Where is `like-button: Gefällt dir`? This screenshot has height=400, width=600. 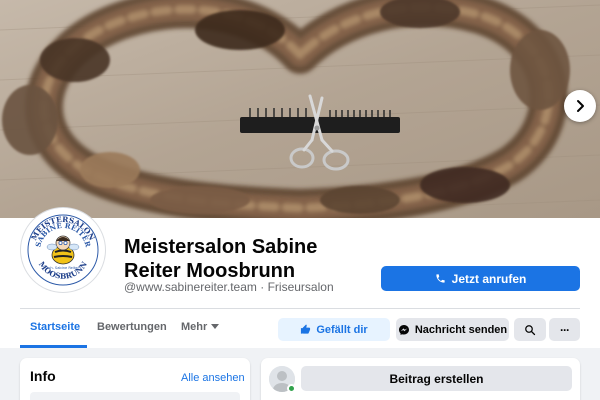 like-button: Gefällt dir is located at coordinates (334, 329).